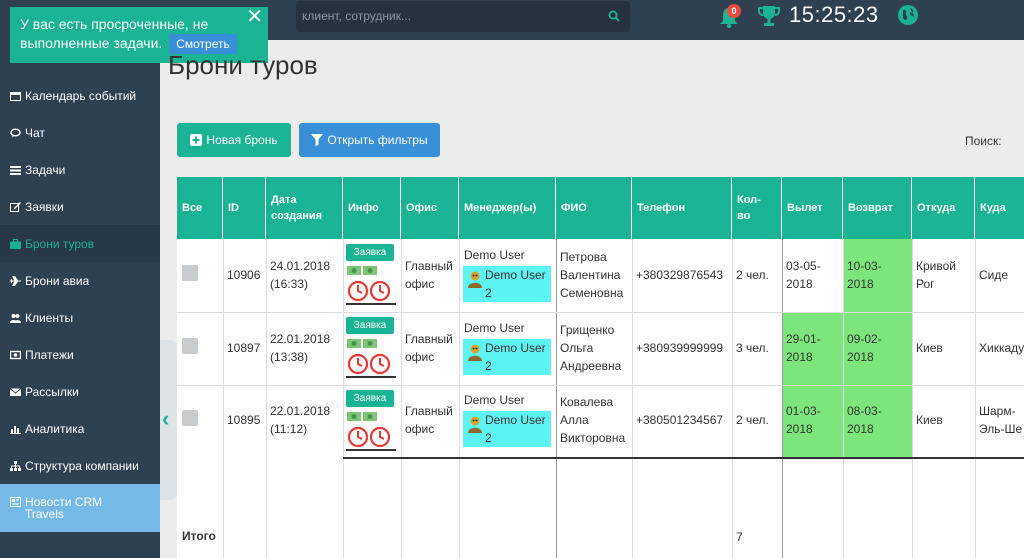 The image size is (1024, 558). What do you see at coordinates (591, 348) in the screenshot?
I see `row-fio: Грищенко Ольга Андреевна` at bounding box center [591, 348].